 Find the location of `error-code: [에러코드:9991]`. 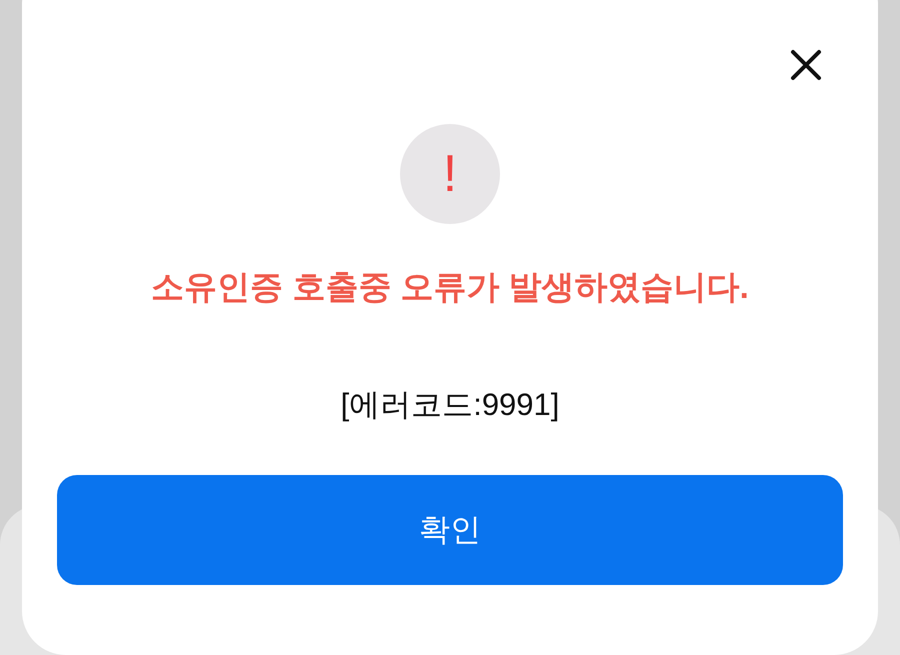

error-code: [에러코드:9991] is located at coordinates (450, 405).